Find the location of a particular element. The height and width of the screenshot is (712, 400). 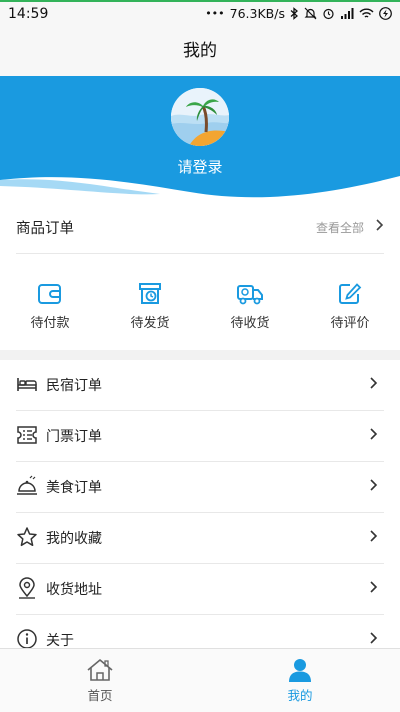

wifi-icon is located at coordinates (366, 13).